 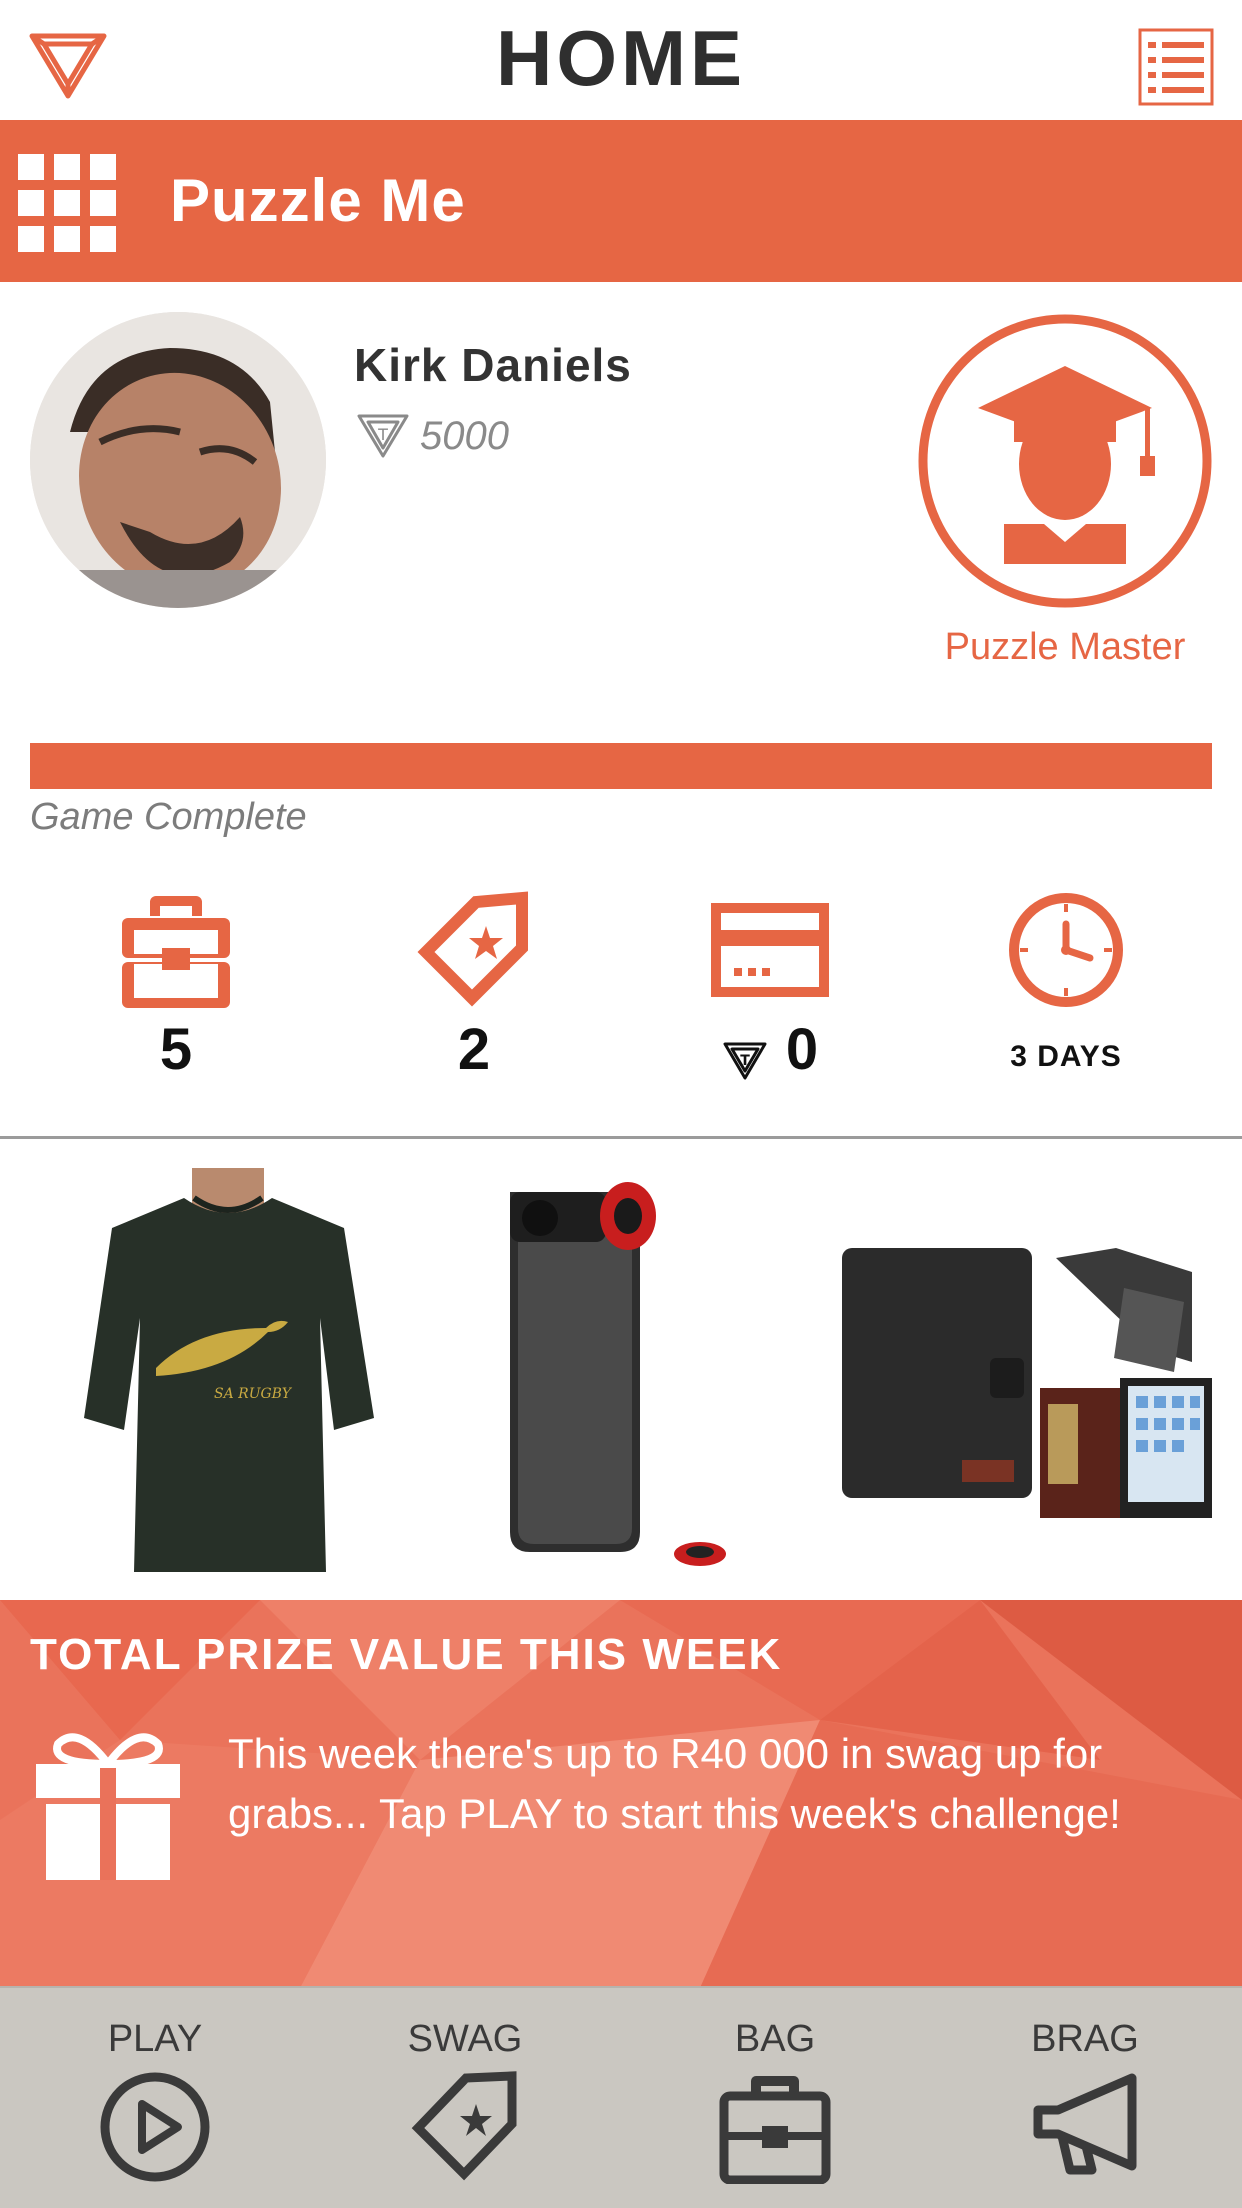 I want to click on nav-brag: BRAG, so click(x=1085, y=2098).